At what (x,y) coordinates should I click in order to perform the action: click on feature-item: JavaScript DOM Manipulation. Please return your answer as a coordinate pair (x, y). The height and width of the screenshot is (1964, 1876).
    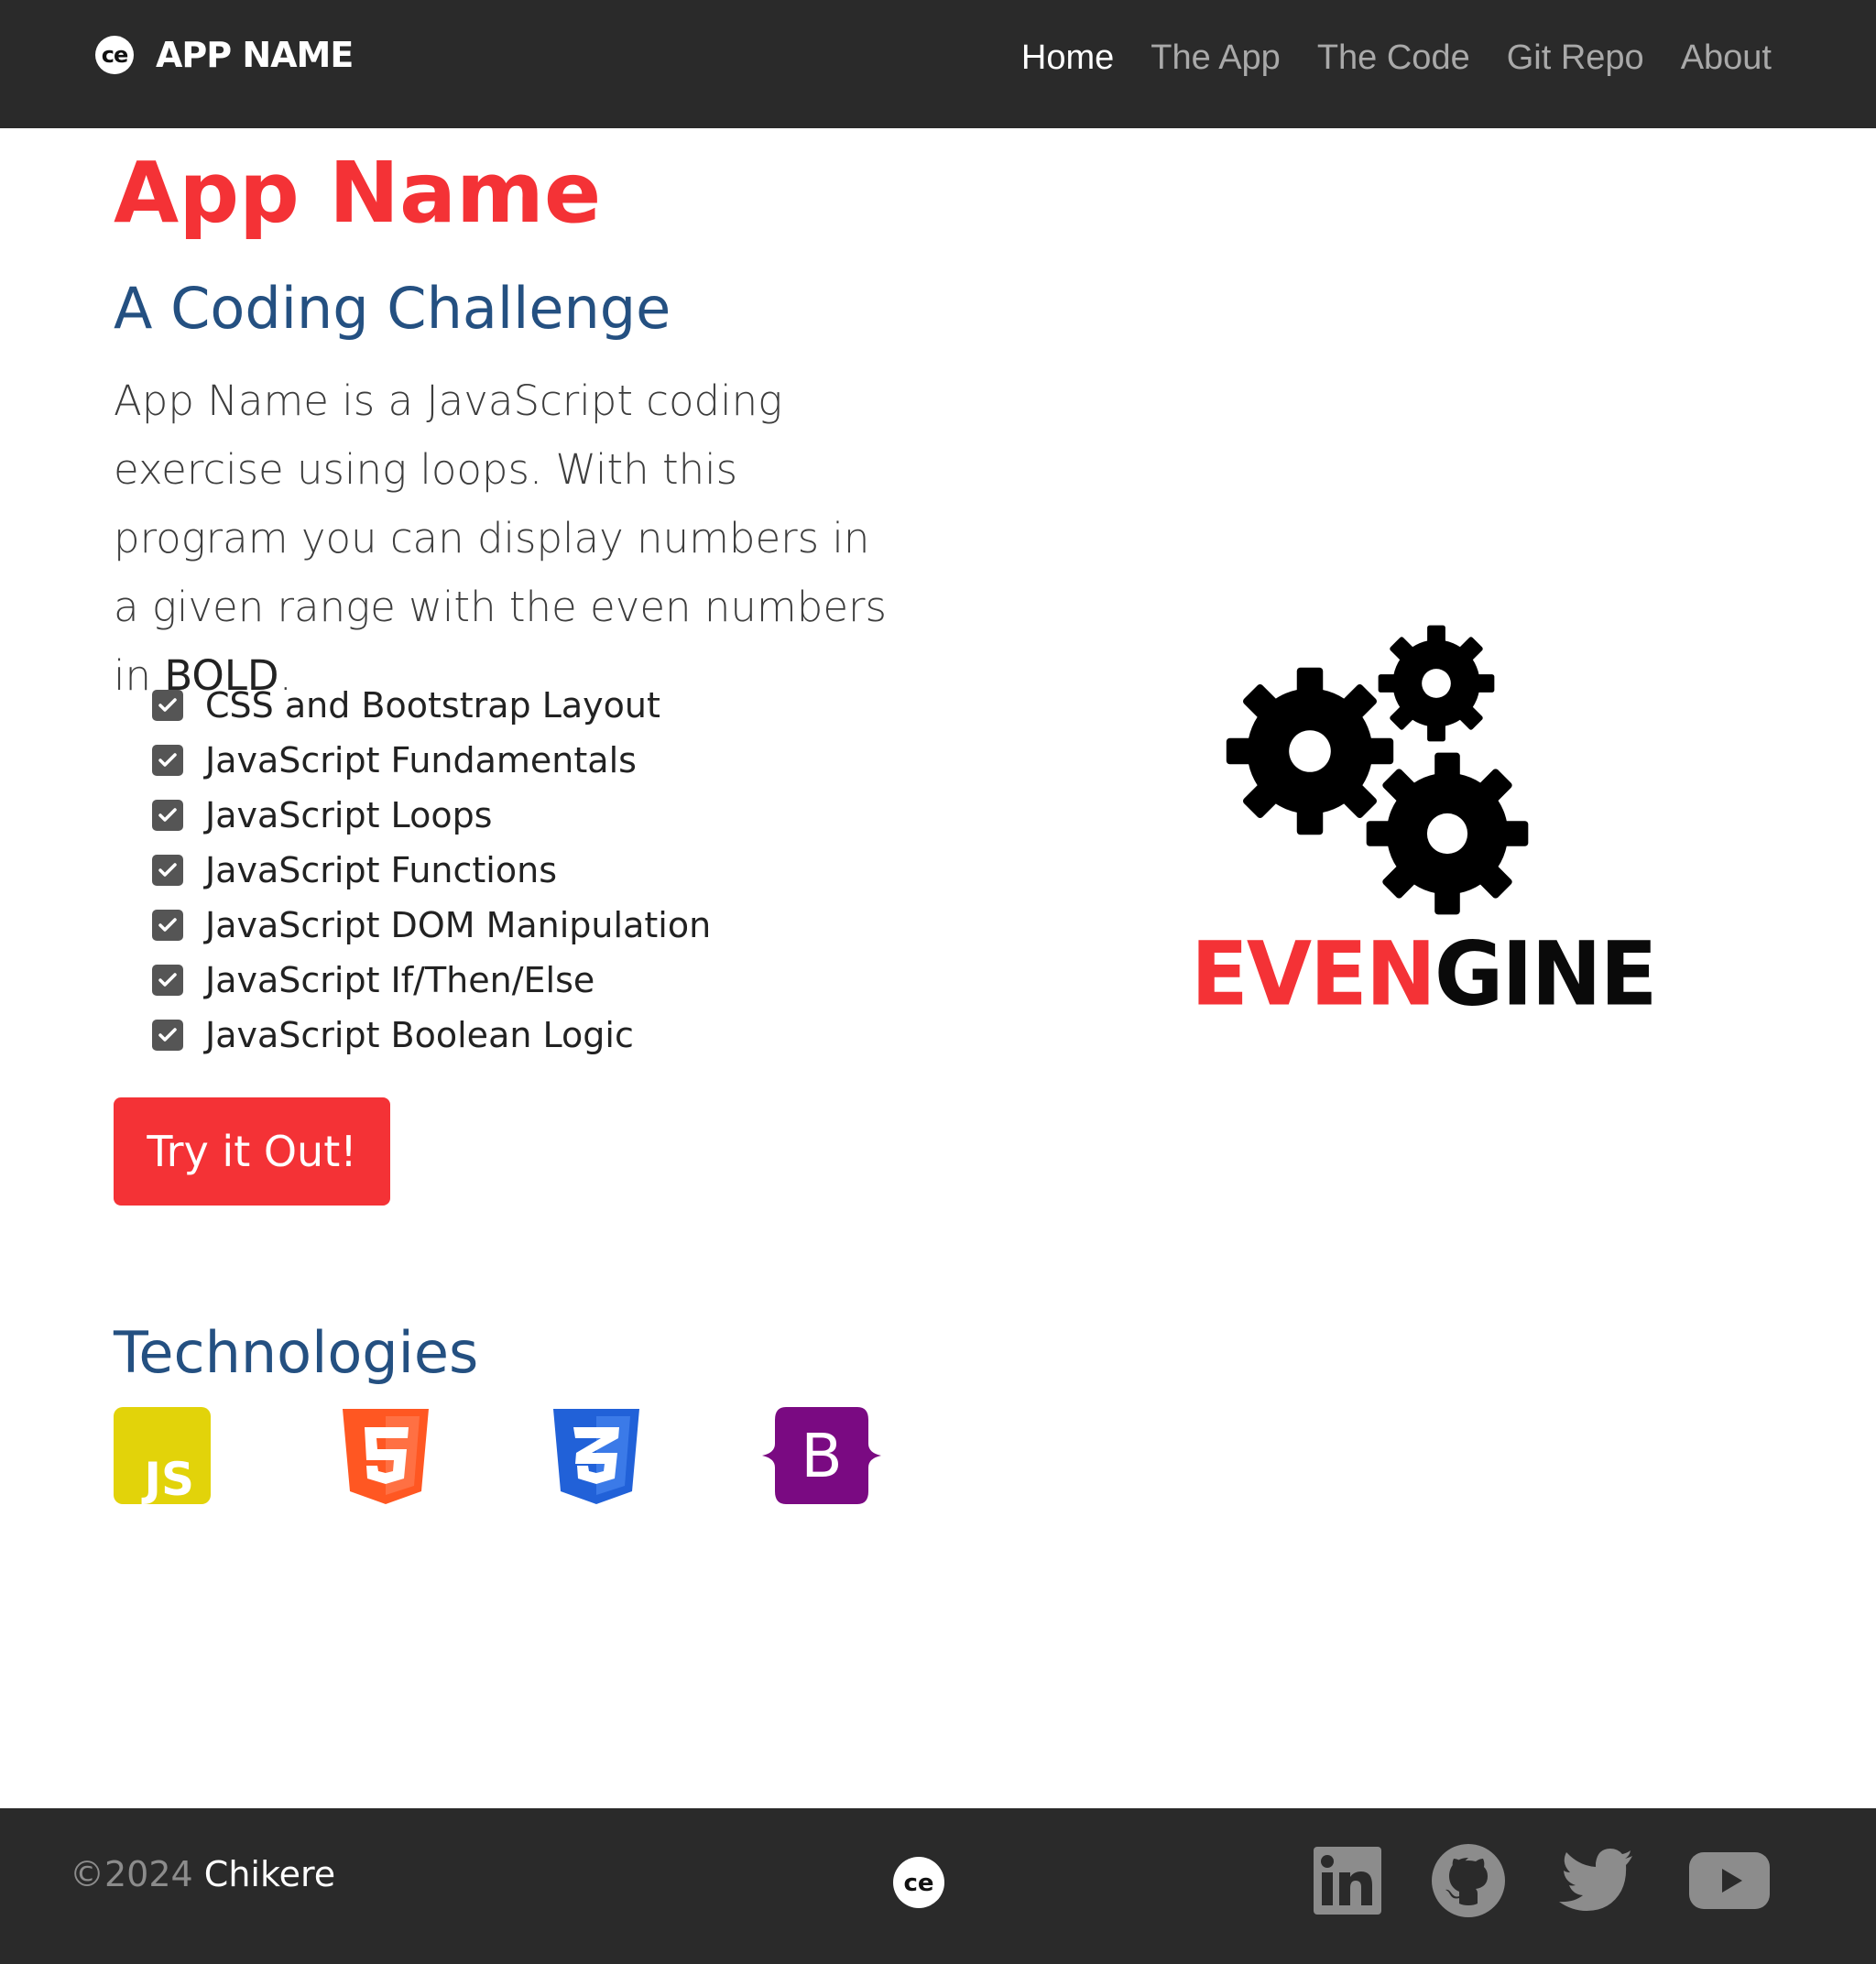
    Looking at the image, I should click on (431, 925).